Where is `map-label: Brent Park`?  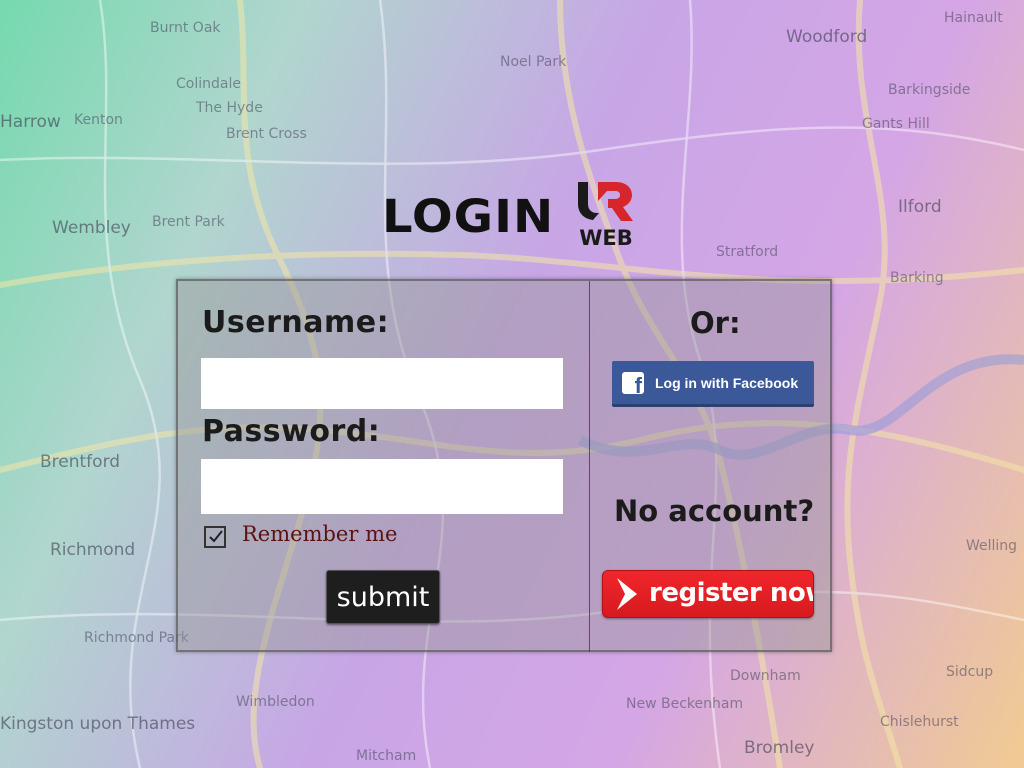 map-label: Brent Park is located at coordinates (188, 222).